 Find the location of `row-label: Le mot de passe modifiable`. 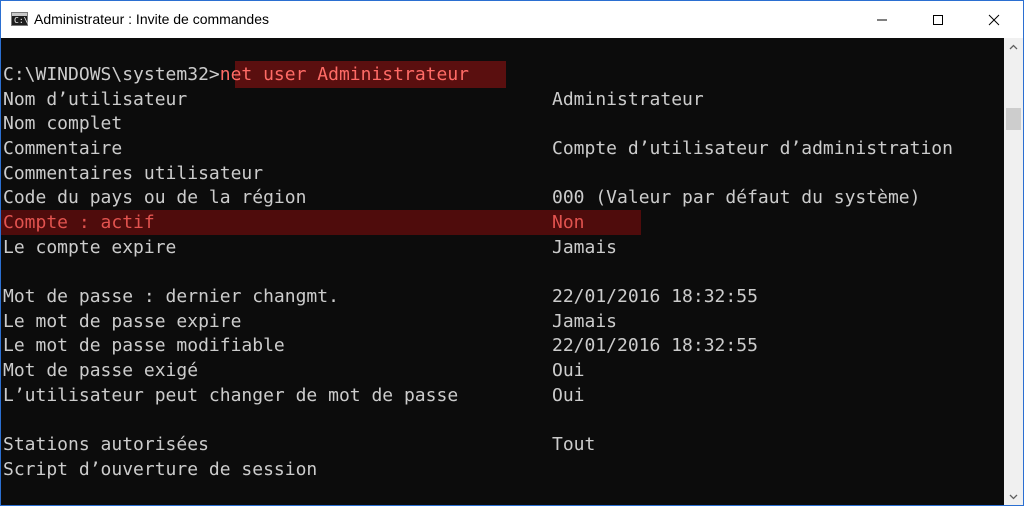

row-label: Le mot de passe modifiable is located at coordinates (144, 345).